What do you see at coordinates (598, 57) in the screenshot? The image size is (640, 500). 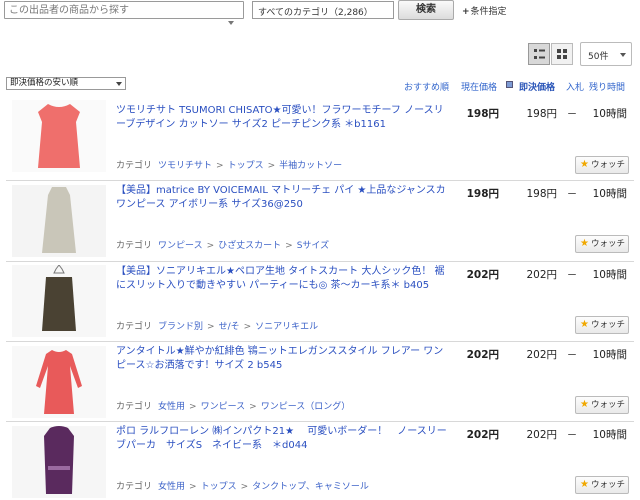 I see `per-page-value: 50件` at bounding box center [598, 57].